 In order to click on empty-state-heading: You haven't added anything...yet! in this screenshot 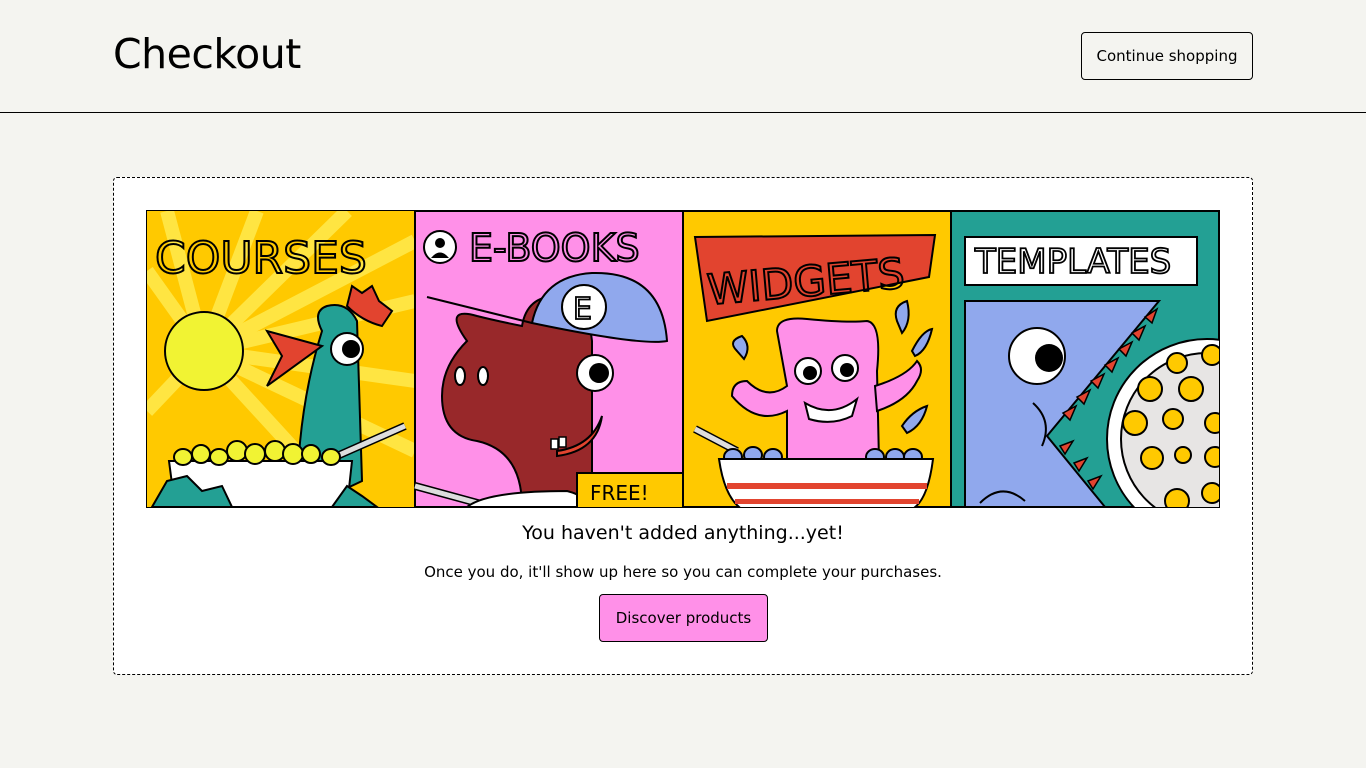, I will do `click(683, 533)`.